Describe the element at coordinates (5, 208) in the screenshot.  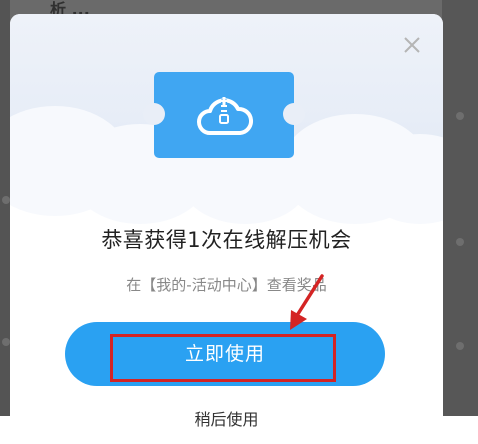
I see `background-left-band` at that location.